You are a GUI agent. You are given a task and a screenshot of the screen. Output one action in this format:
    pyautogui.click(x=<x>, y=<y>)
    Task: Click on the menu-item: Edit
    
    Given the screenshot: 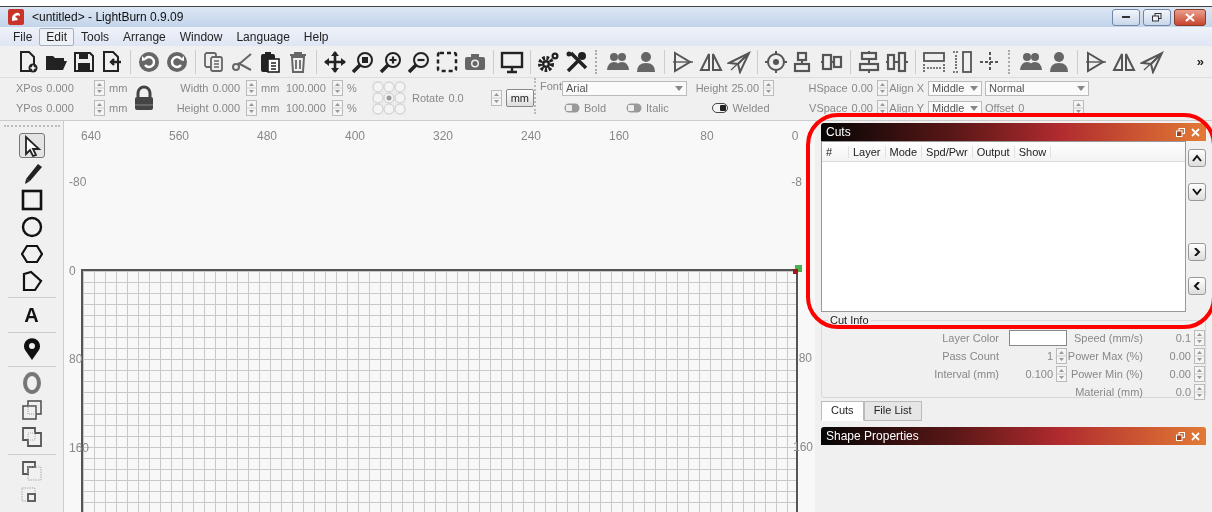 What is the action you would take?
    pyautogui.click(x=57, y=36)
    